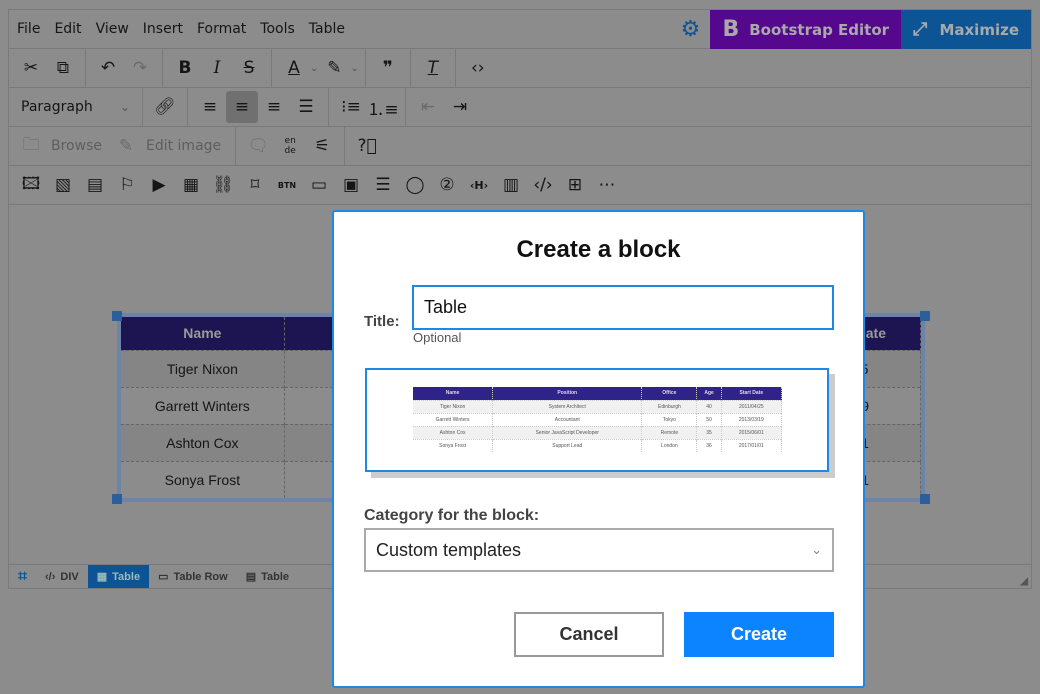  Describe the element at coordinates (255, 185) in the screenshot. I see `bookmark-icon: ⌑` at that location.